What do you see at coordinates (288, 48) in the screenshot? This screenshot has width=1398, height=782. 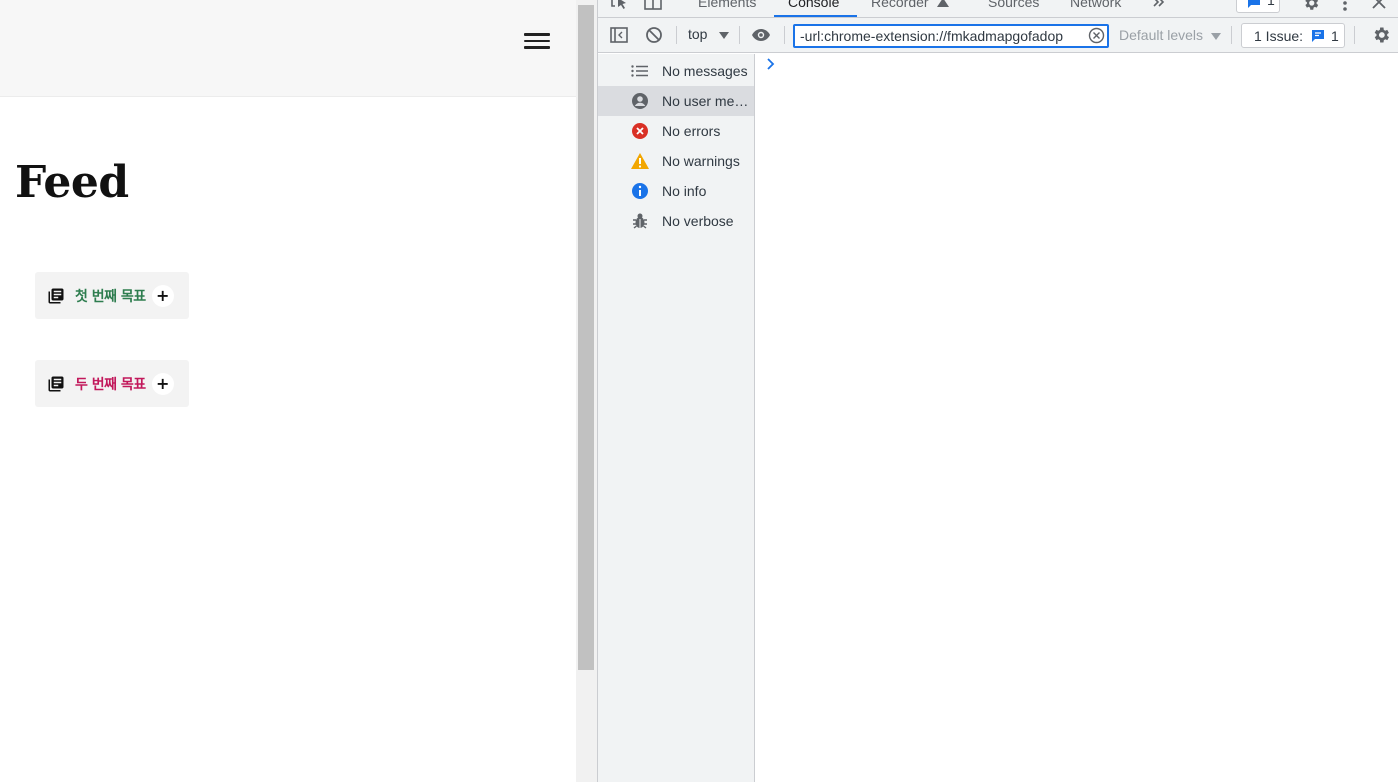 I see `app-header` at bounding box center [288, 48].